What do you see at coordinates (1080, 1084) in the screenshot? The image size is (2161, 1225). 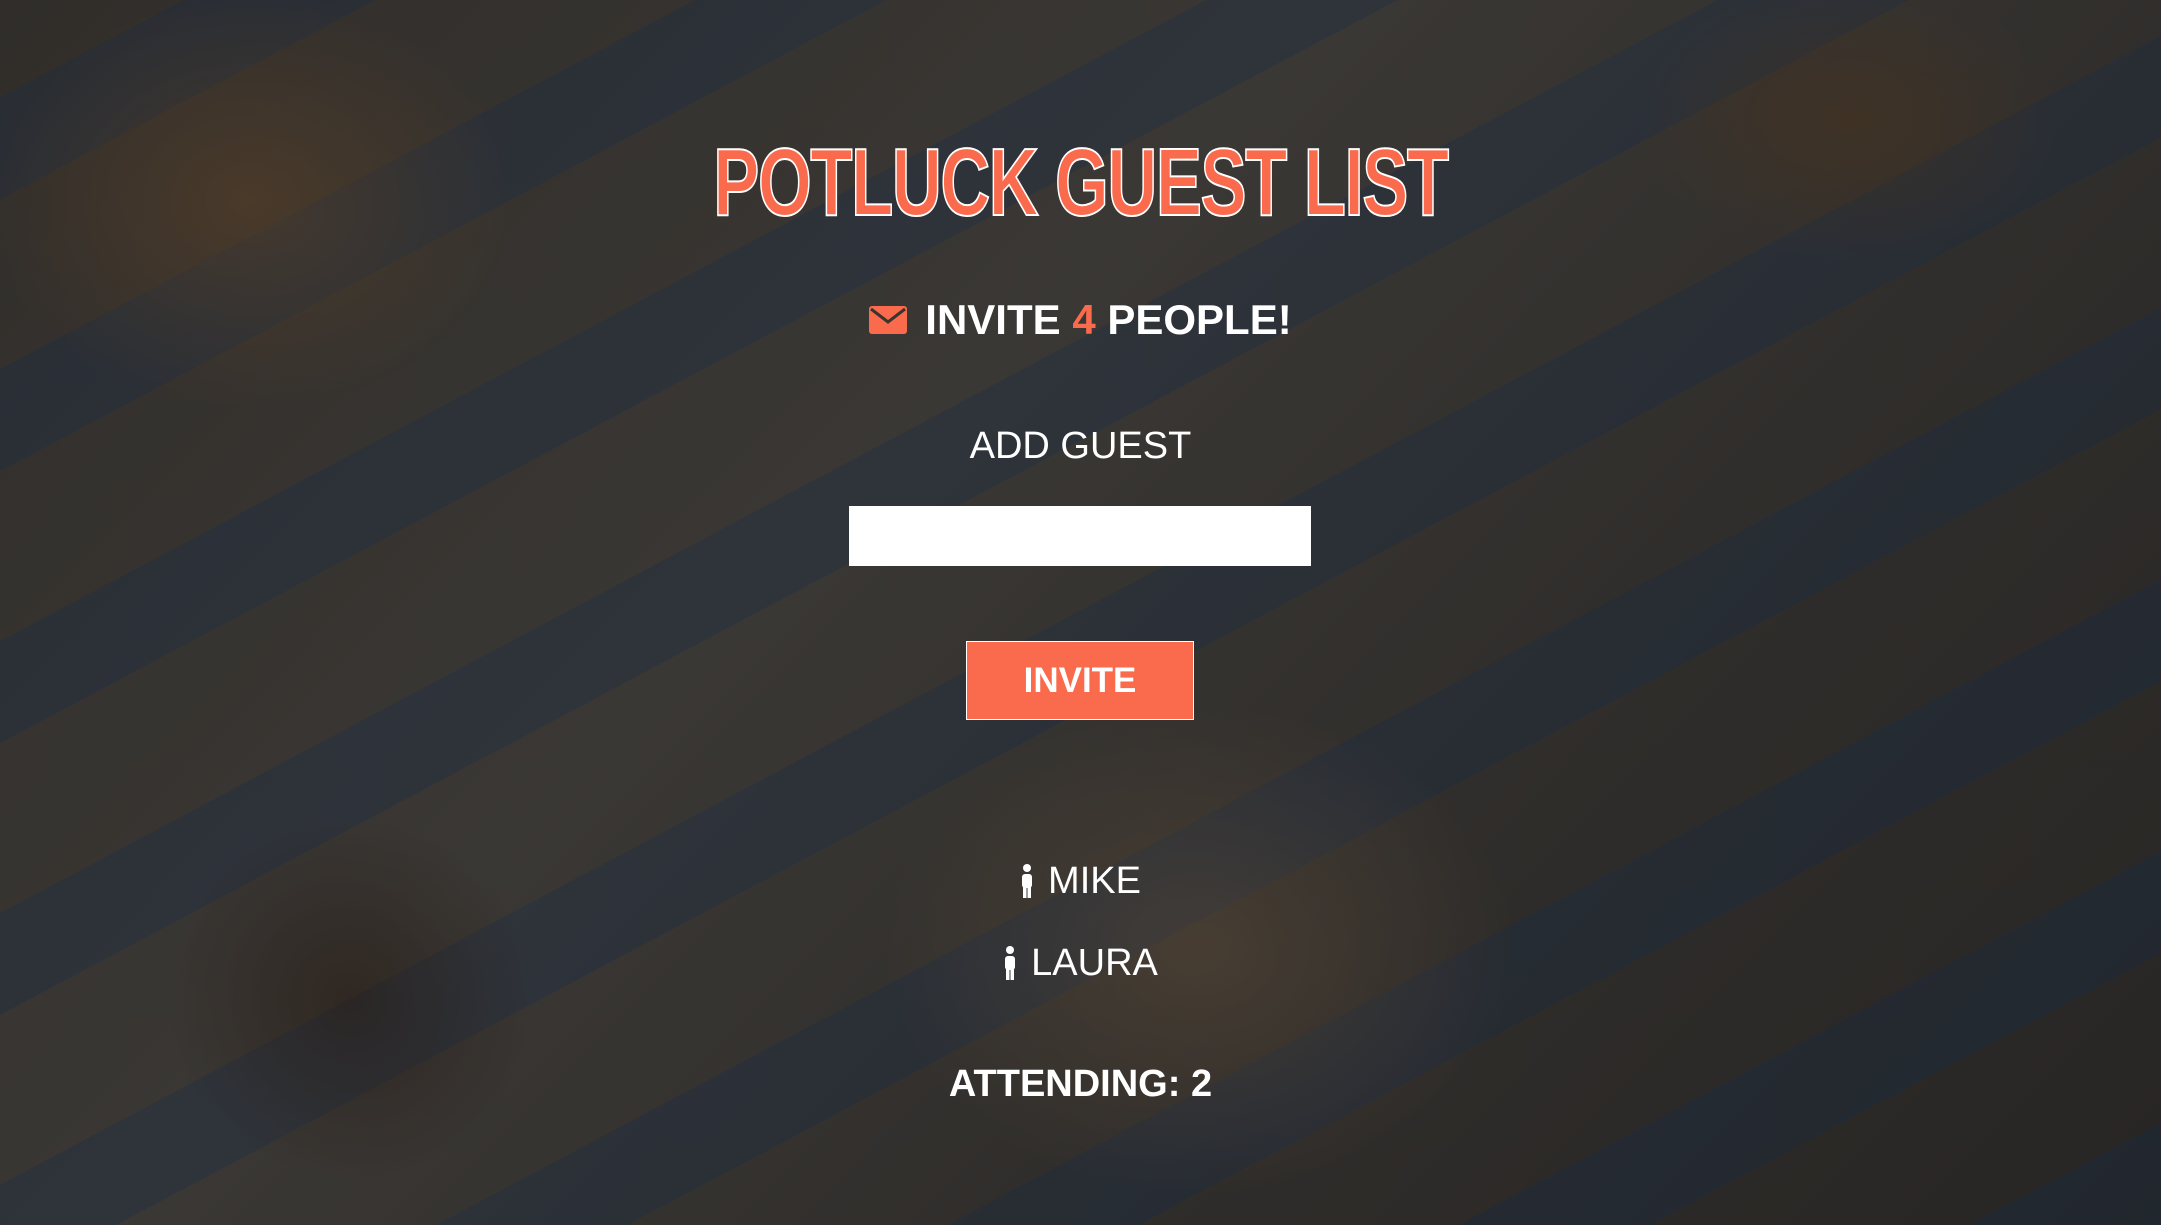 I see `attending-count: ATTENDING: 2` at bounding box center [1080, 1084].